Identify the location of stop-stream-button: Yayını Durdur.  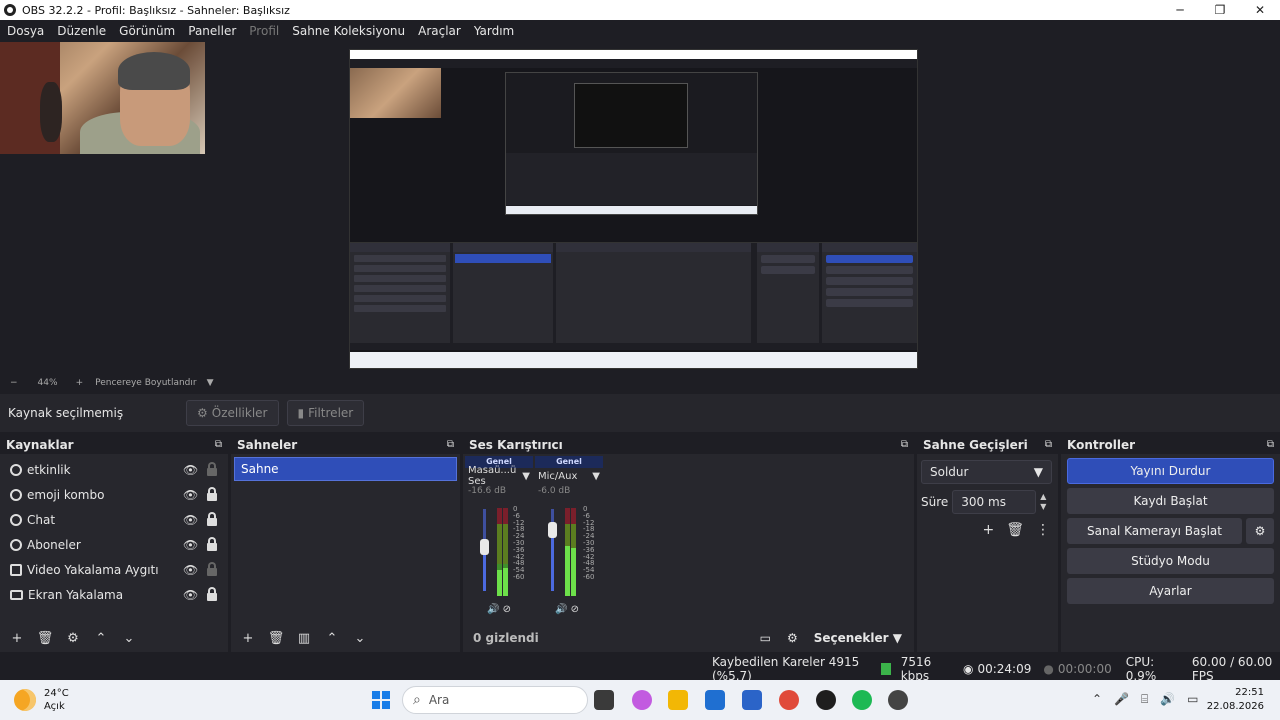
(1170, 471).